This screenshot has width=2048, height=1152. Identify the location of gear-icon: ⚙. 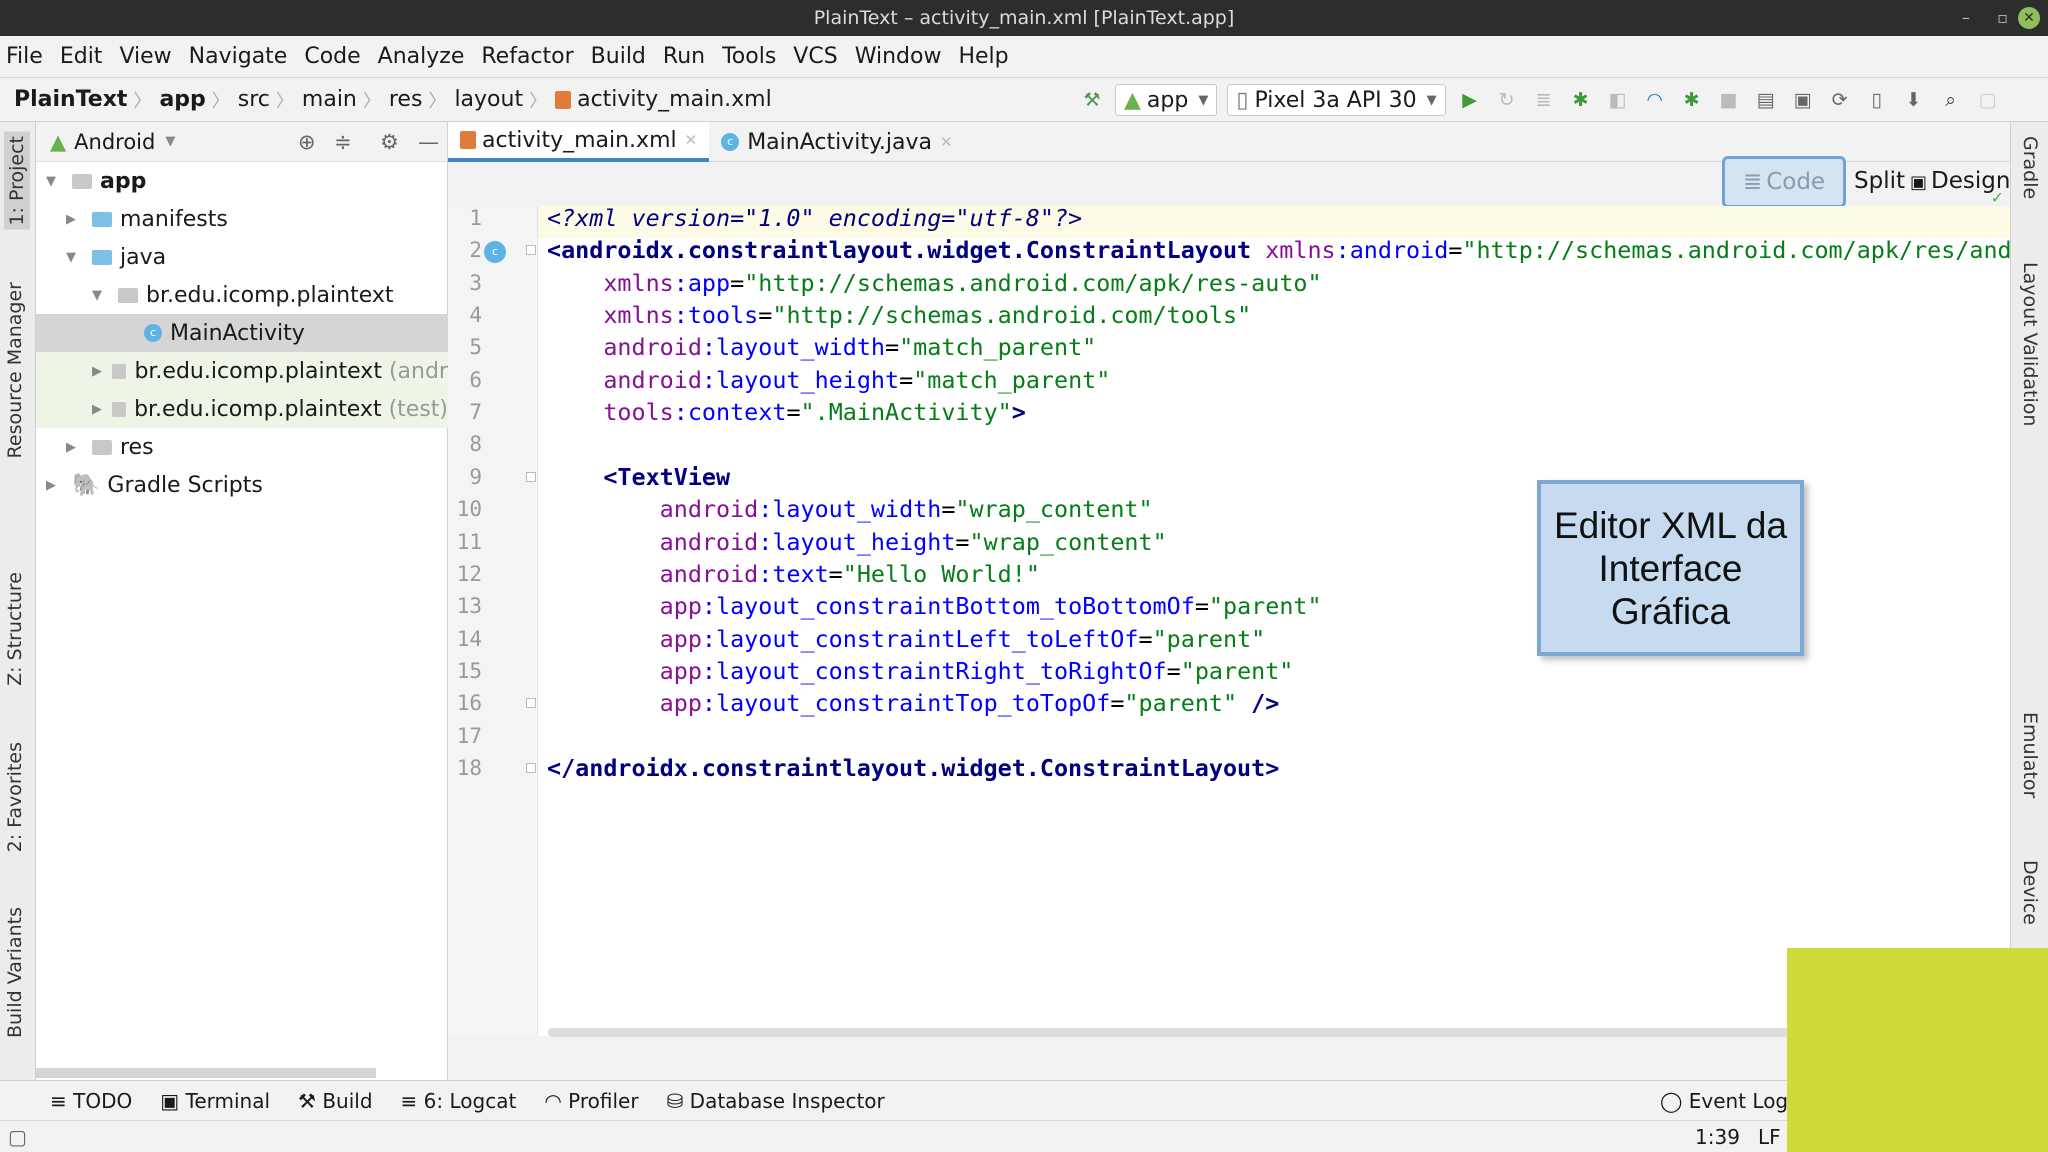
(389, 142).